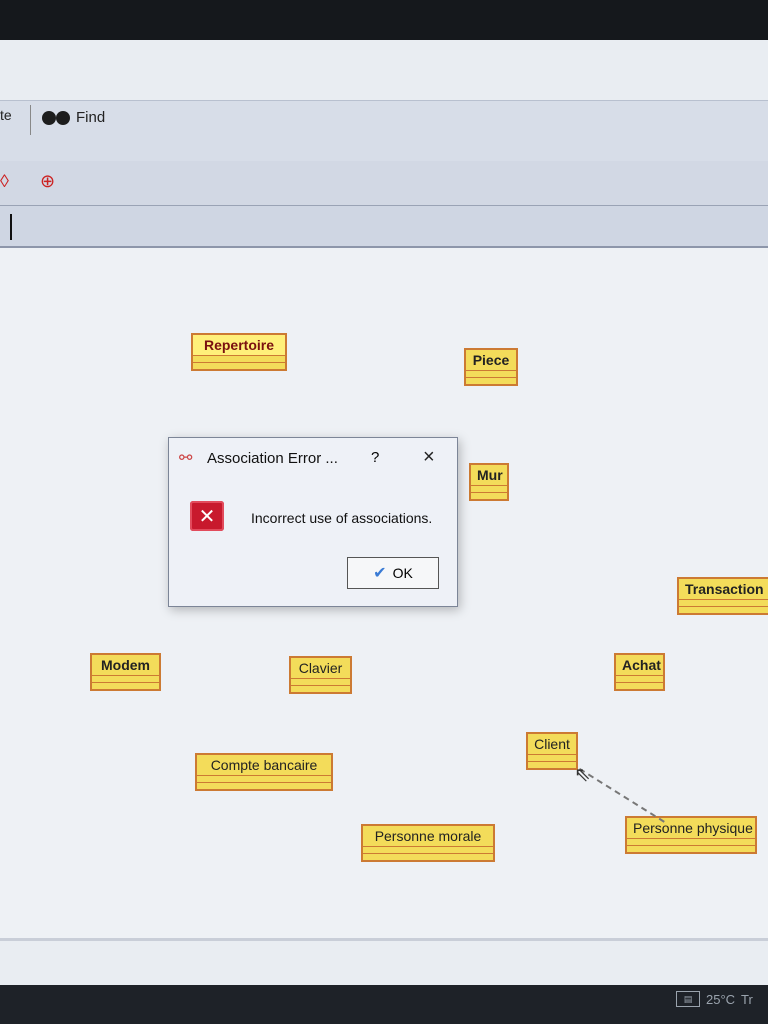 This screenshot has width=768, height=1024. I want to click on close-button: ×, so click(429, 457).